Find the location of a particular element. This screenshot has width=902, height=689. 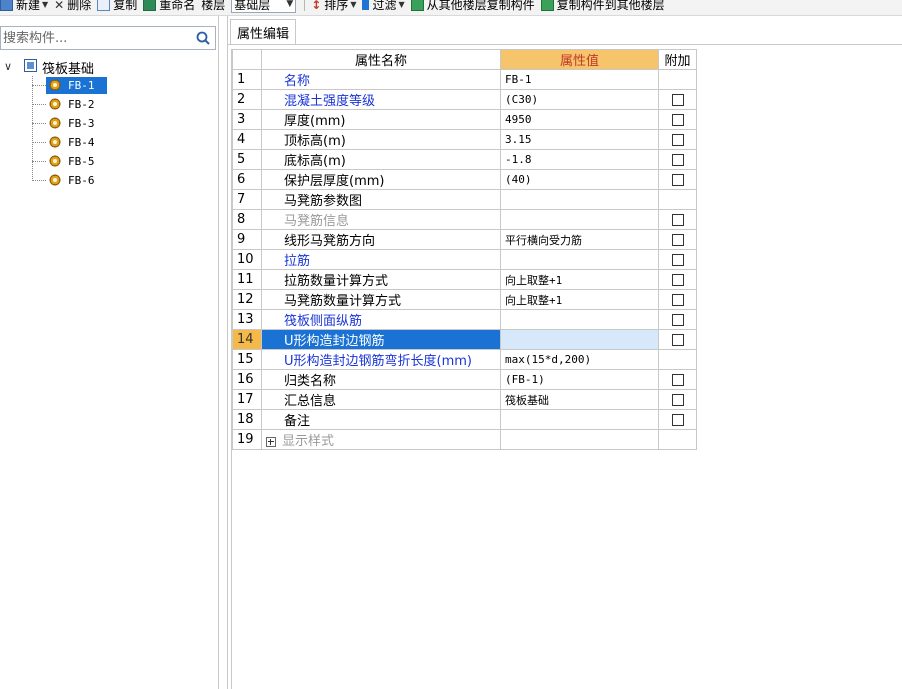

property-name-cell: 显示样式 is located at coordinates (381, 439).